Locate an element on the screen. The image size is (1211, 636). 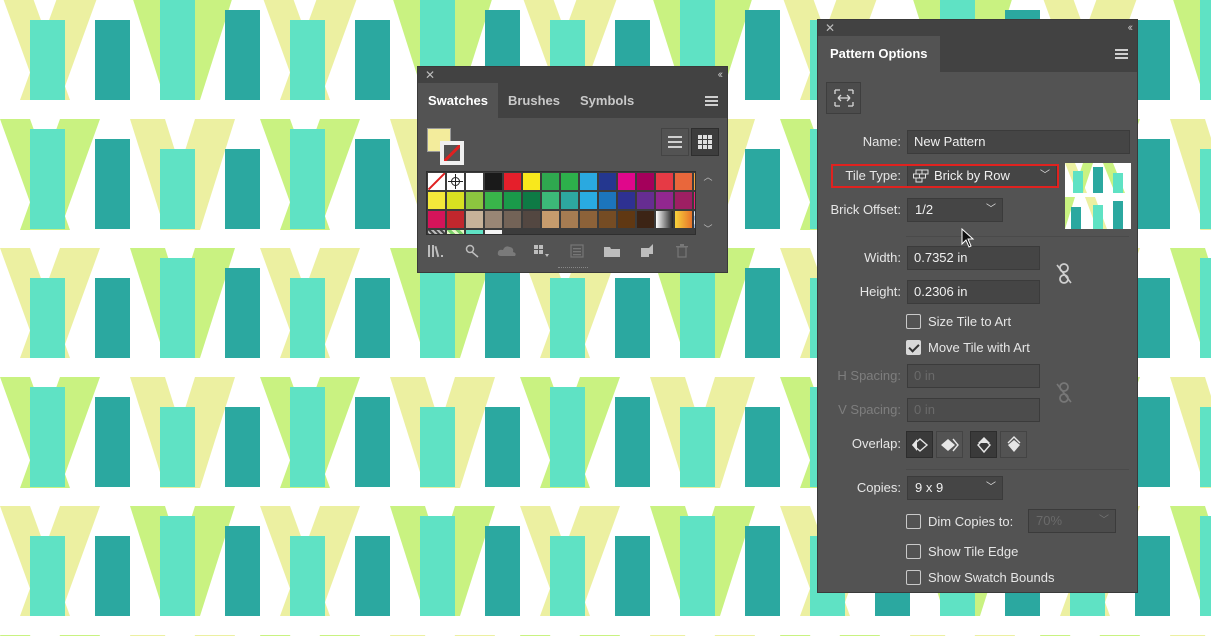
top-in-front-button is located at coordinates (983, 444).